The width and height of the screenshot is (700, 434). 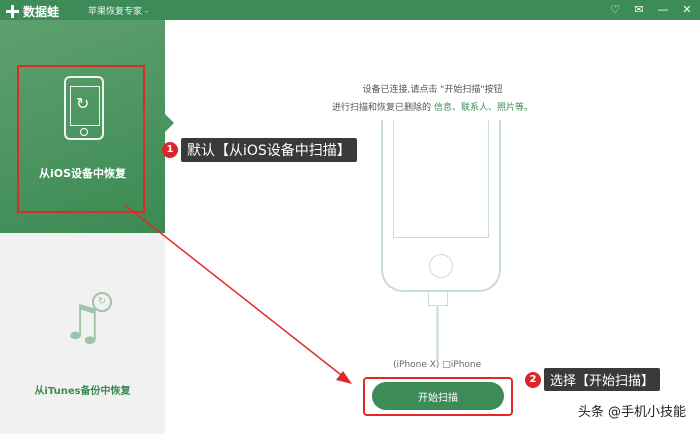 I want to click on watermark: 头条 @手机小技能, so click(x=631, y=410).